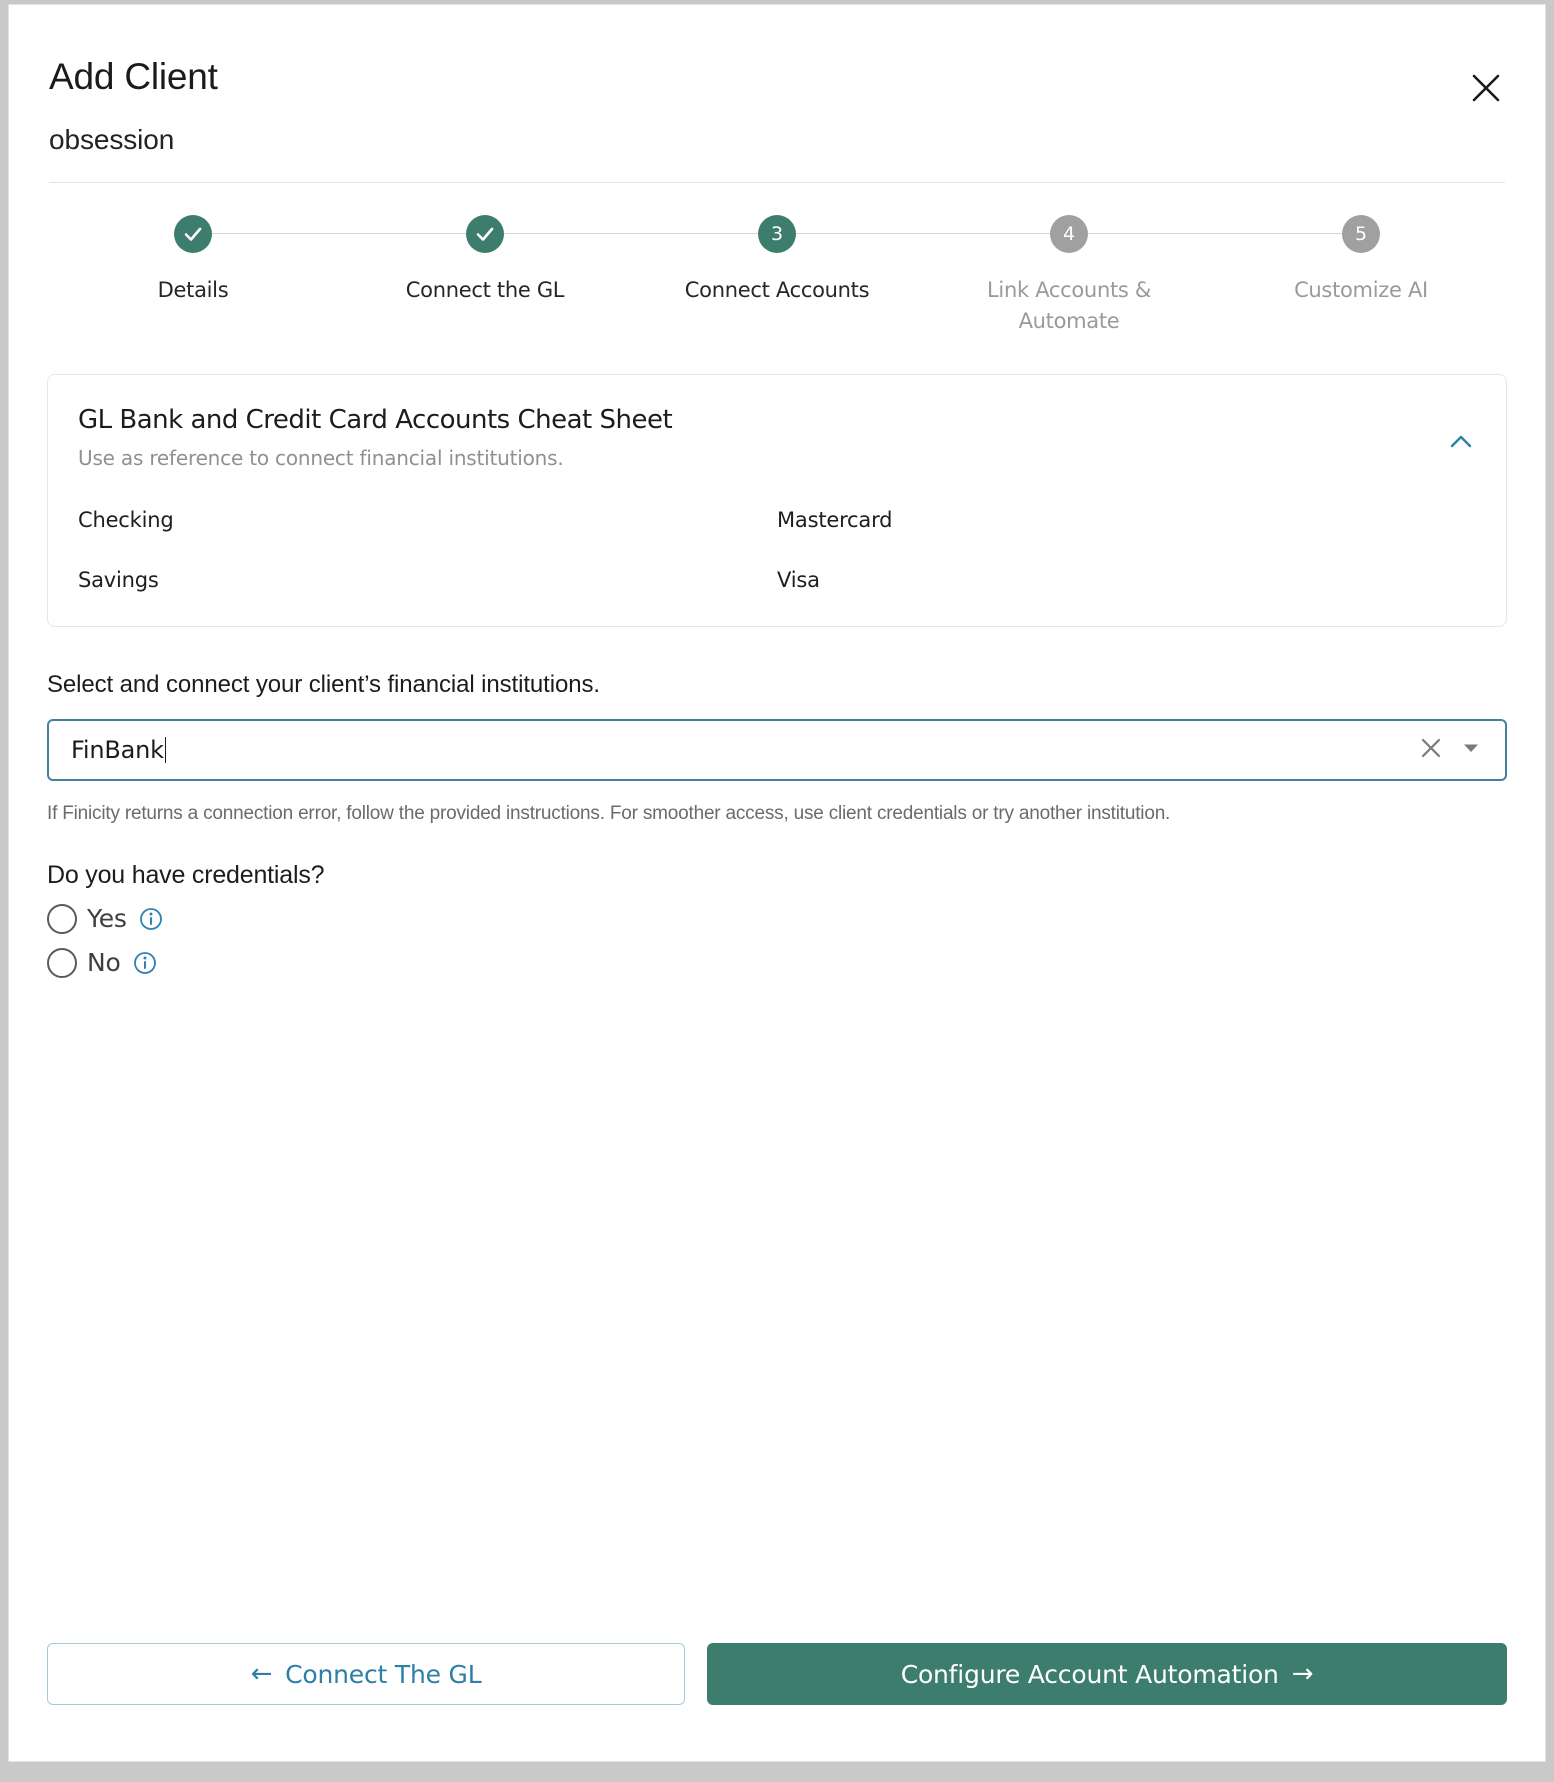  Describe the element at coordinates (741, 750) in the screenshot. I see `institution-search-input: FinBank` at that location.